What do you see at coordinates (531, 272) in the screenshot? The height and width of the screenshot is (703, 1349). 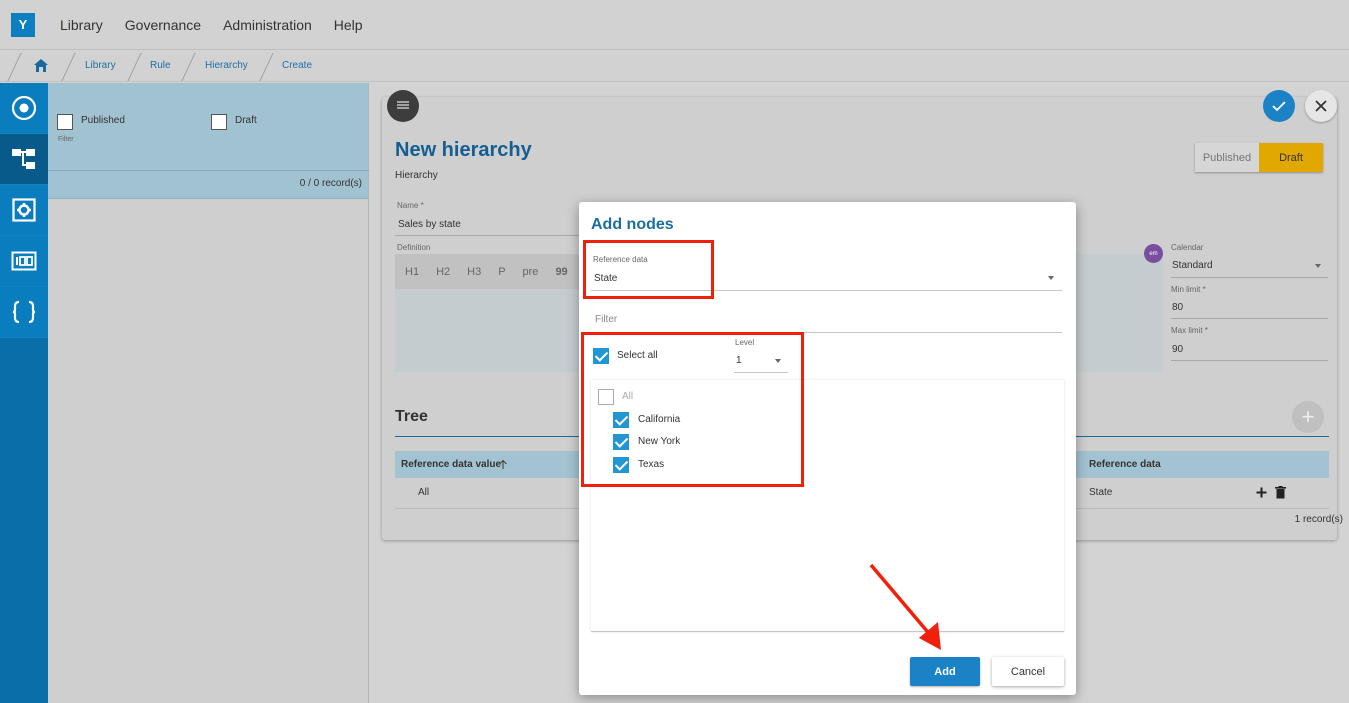 I see `editor-pre-button: pre` at bounding box center [531, 272].